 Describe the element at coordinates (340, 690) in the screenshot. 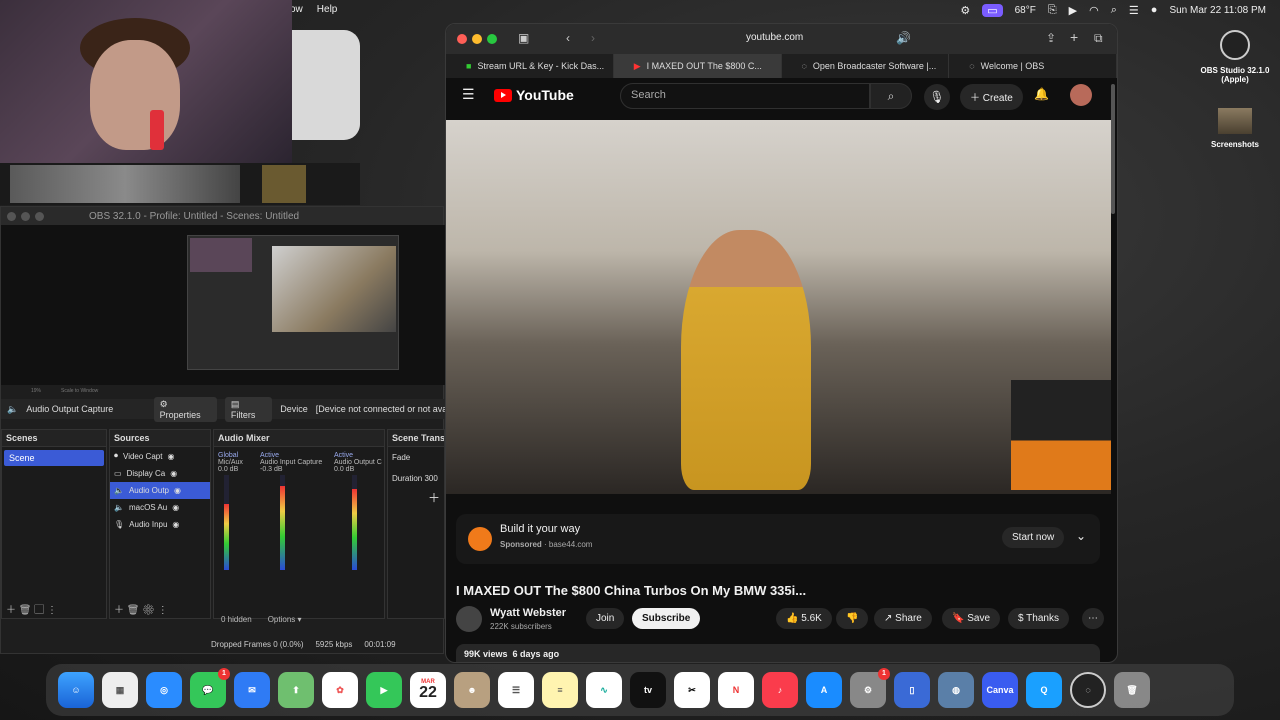

I see `photos-icon: ✿` at that location.